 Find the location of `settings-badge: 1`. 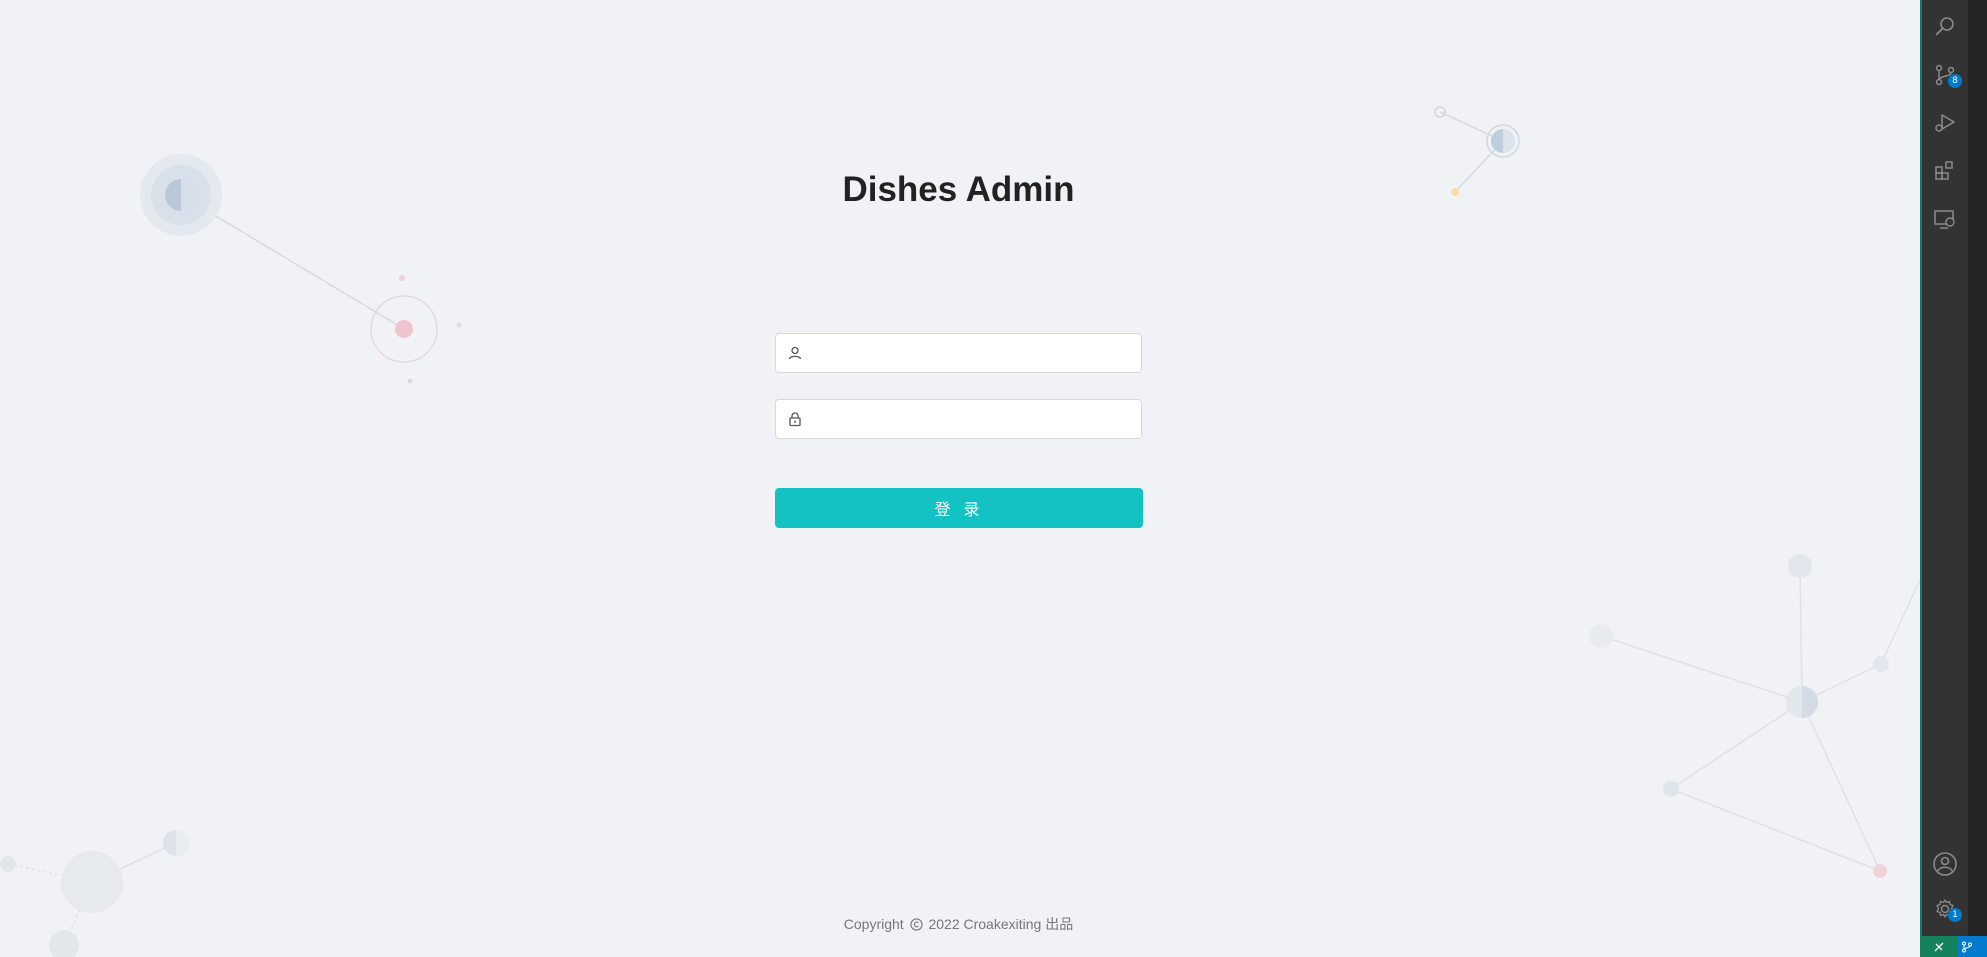

settings-badge: 1 is located at coordinates (1955, 915).